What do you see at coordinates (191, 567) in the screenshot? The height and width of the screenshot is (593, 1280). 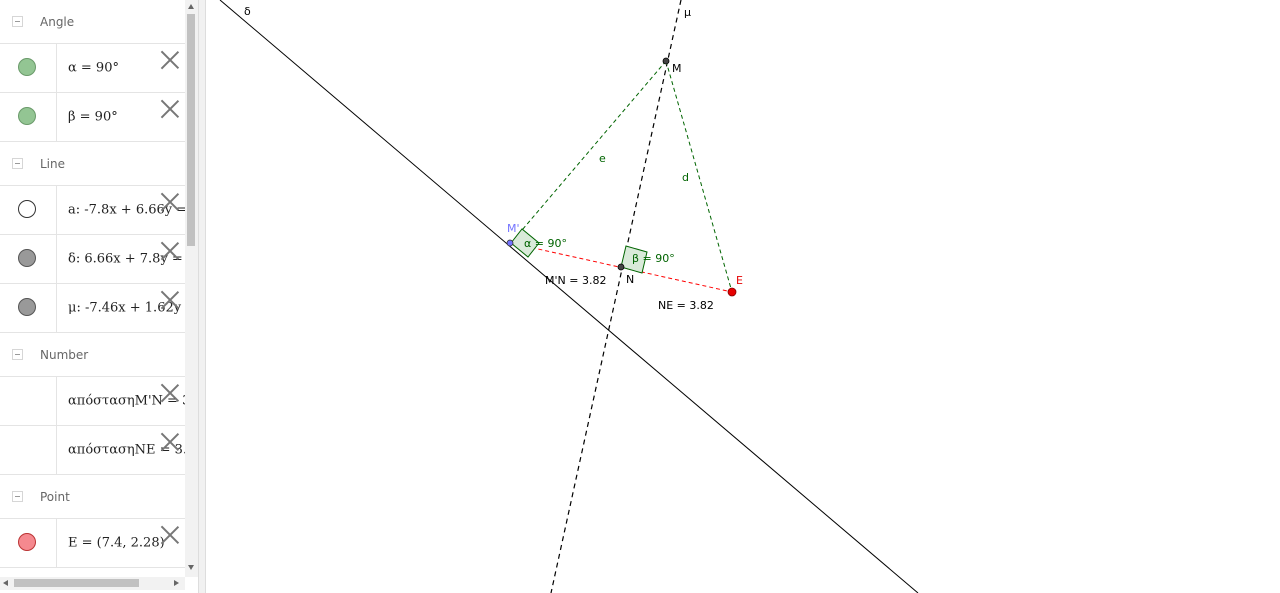 I see `scroll-down-icon` at bounding box center [191, 567].